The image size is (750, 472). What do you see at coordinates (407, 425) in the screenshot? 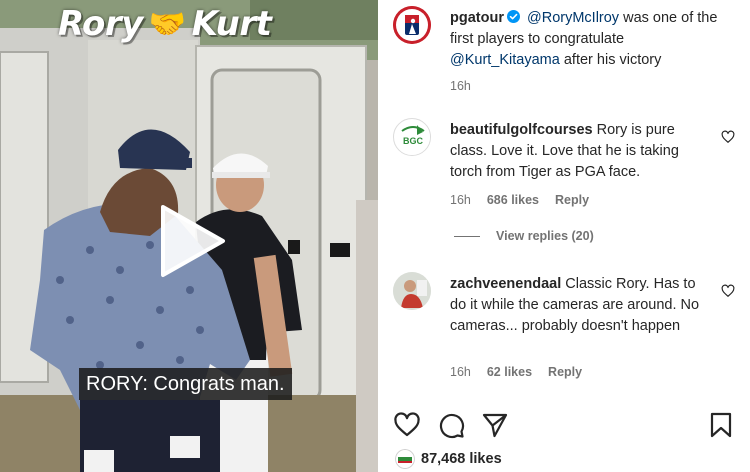
I see `heart-icon` at bounding box center [407, 425].